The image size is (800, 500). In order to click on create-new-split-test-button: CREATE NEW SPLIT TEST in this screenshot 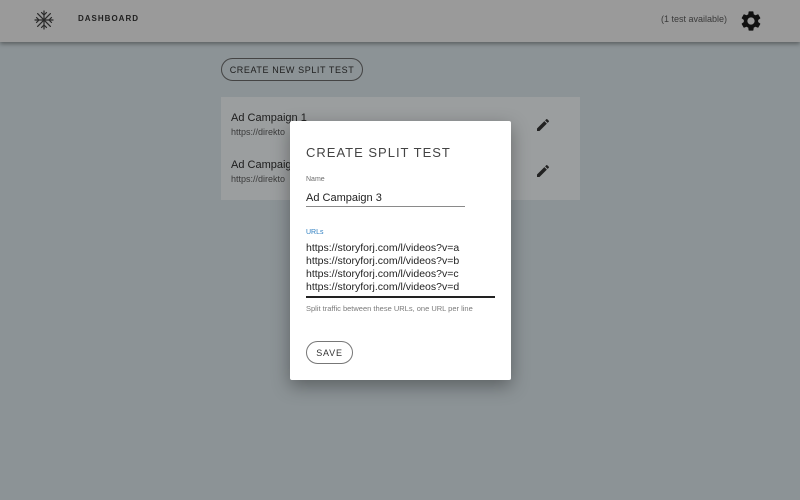, I will do `click(292, 69)`.